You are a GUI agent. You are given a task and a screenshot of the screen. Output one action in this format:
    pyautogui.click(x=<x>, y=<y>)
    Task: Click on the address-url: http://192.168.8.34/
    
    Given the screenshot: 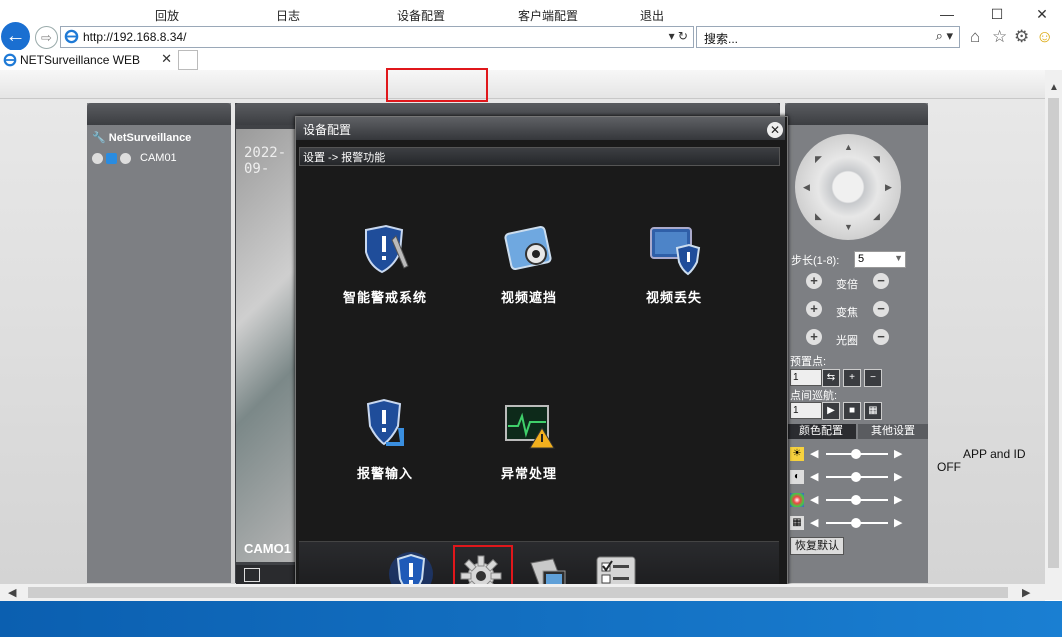 What is the action you would take?
    pyautogui.click(x=134, y=37)
    